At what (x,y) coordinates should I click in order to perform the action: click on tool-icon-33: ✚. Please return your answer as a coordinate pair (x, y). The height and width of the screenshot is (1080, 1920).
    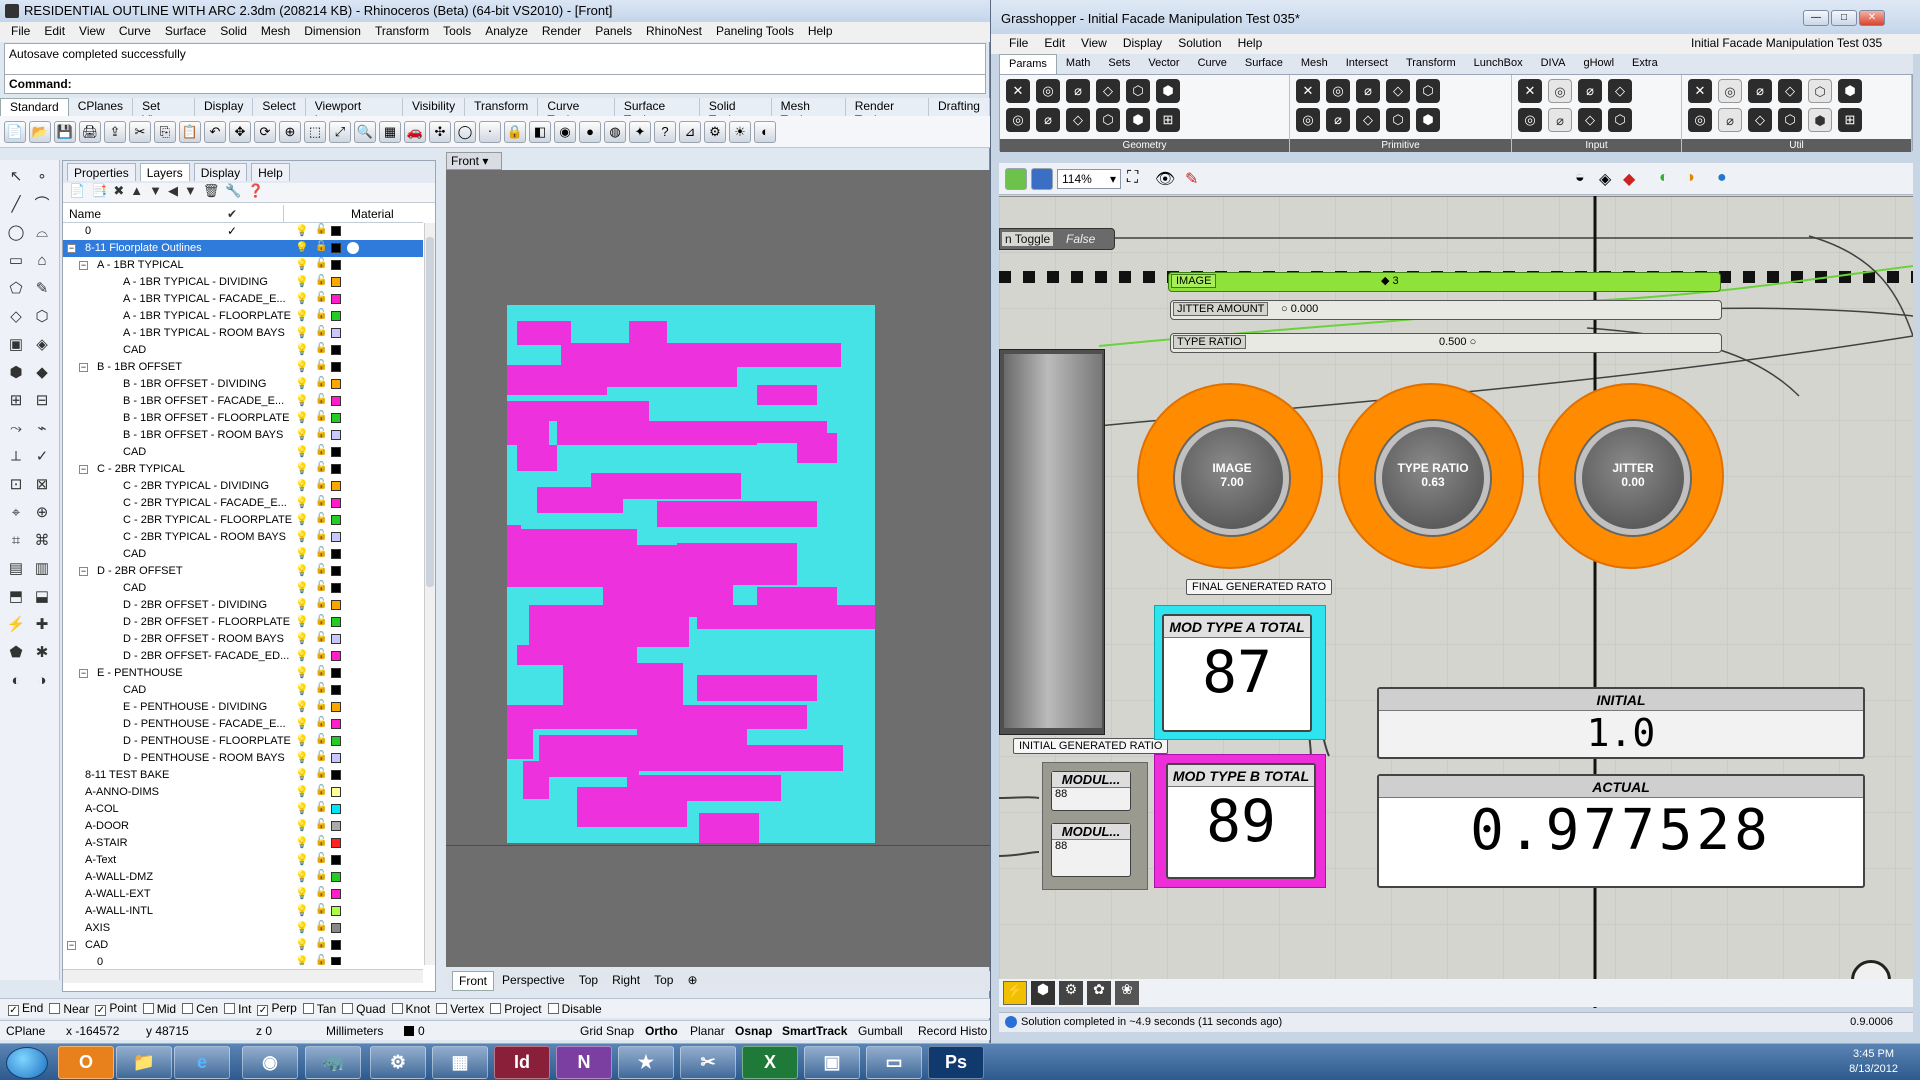
    Looking at the image, I should click on (42, 625).